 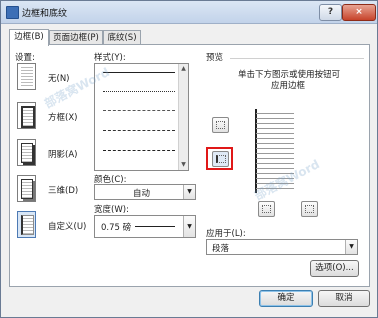 What do you see at coordinates (286, 298) in the screenshot?
I see `ok-button: 确定` at bounding box center [286, 298].